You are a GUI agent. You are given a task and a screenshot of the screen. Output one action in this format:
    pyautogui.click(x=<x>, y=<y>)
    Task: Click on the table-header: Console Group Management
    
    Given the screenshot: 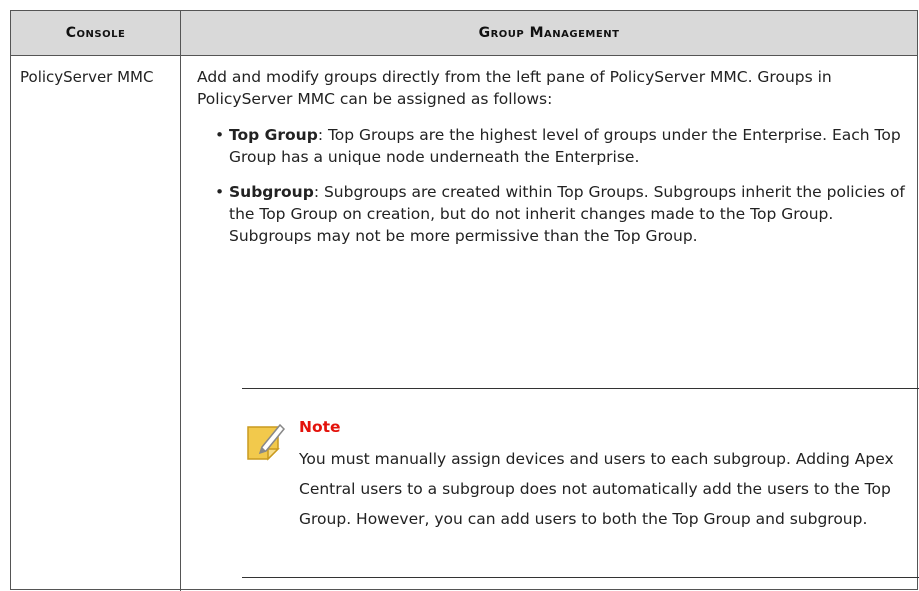 What is the action you would take?
    pyautogui.click(x=464, y=33)
    